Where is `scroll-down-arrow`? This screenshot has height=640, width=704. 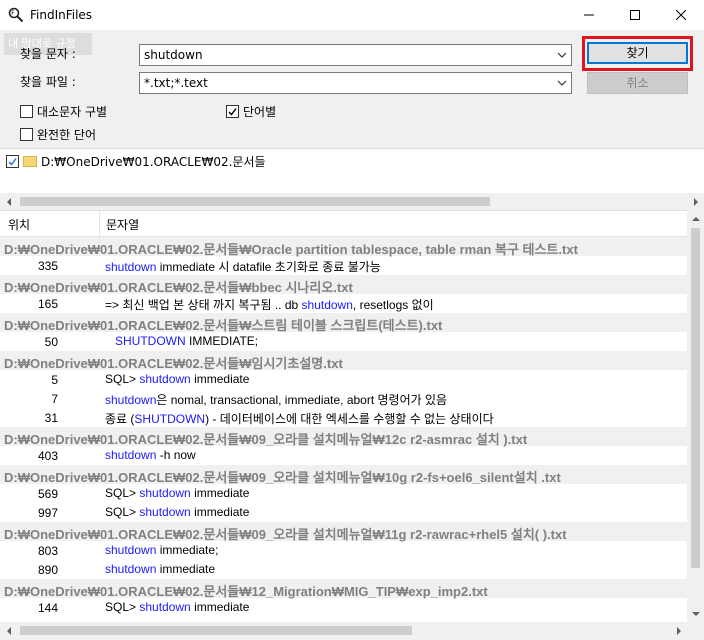 scroll-down-arrow is located at coordinates (695, 613).